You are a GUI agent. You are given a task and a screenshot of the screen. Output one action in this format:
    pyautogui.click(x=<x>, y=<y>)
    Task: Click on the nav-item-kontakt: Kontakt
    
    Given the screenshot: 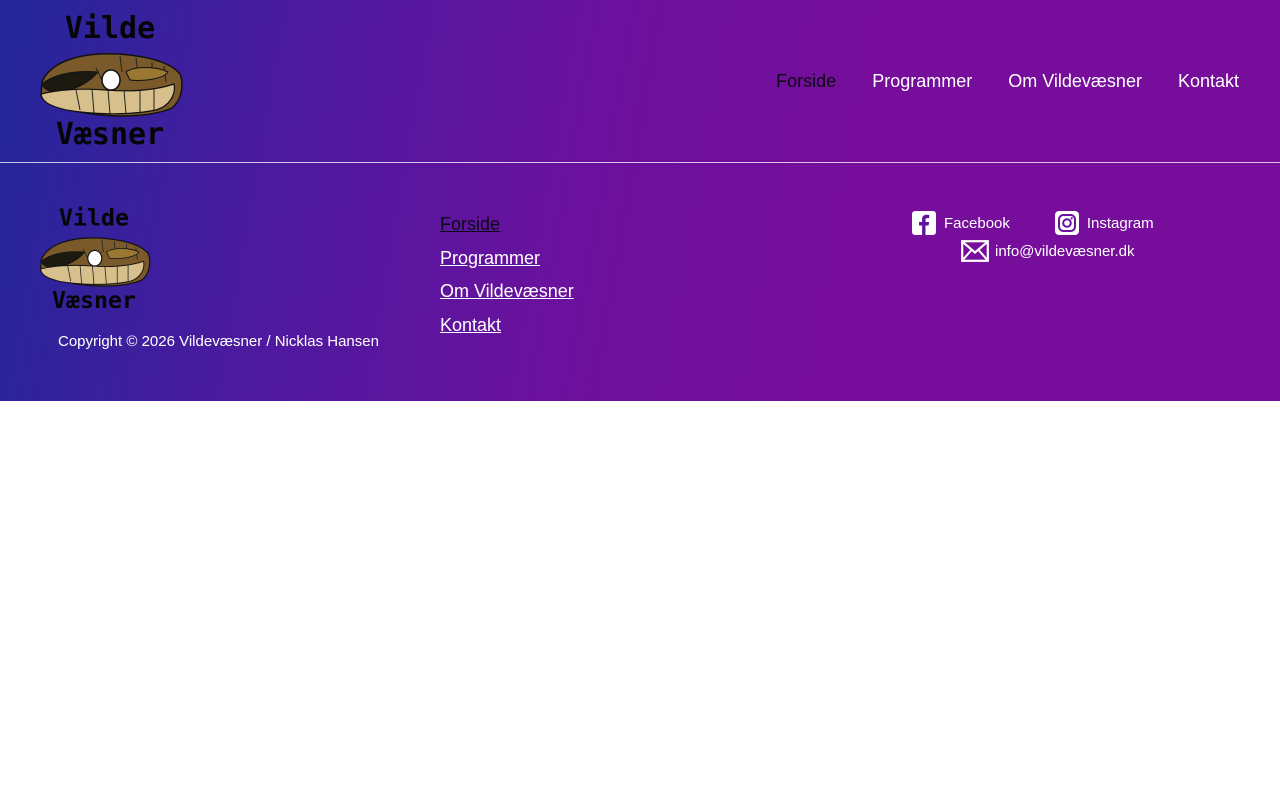 What is the action you would take?
    pyautogui.click(x=1208, y=81)
    